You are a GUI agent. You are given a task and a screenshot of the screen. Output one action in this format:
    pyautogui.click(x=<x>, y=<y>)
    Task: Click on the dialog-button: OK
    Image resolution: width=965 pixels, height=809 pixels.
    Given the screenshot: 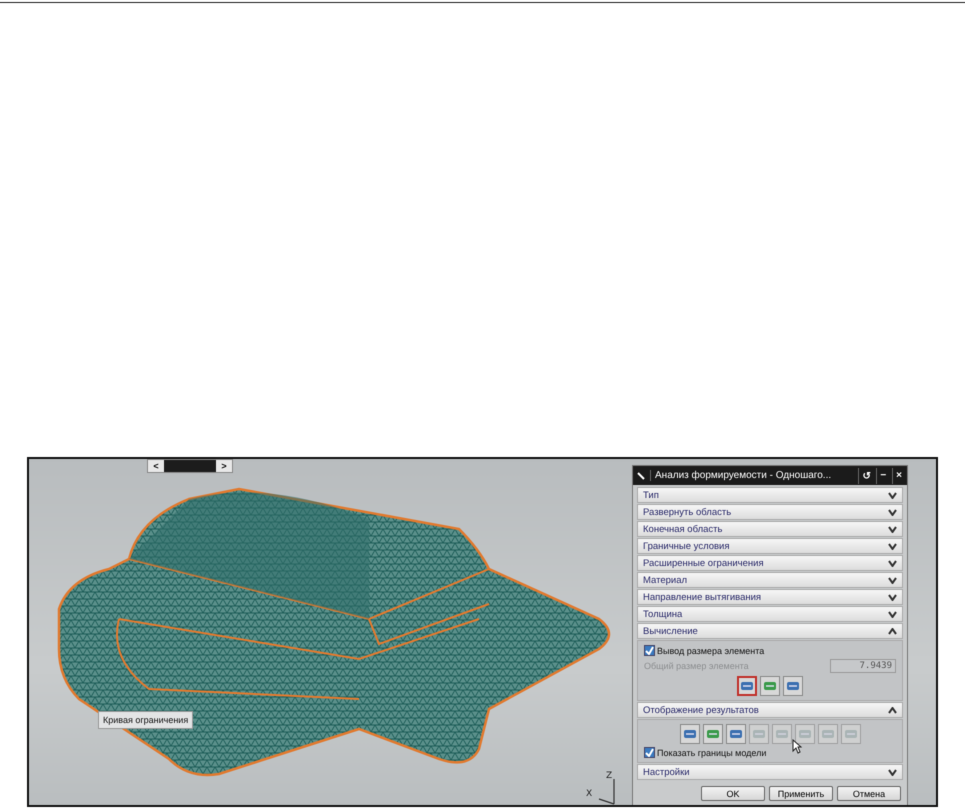 What is the action you would take?
    pyautogui.click(x=733, y=793)
    